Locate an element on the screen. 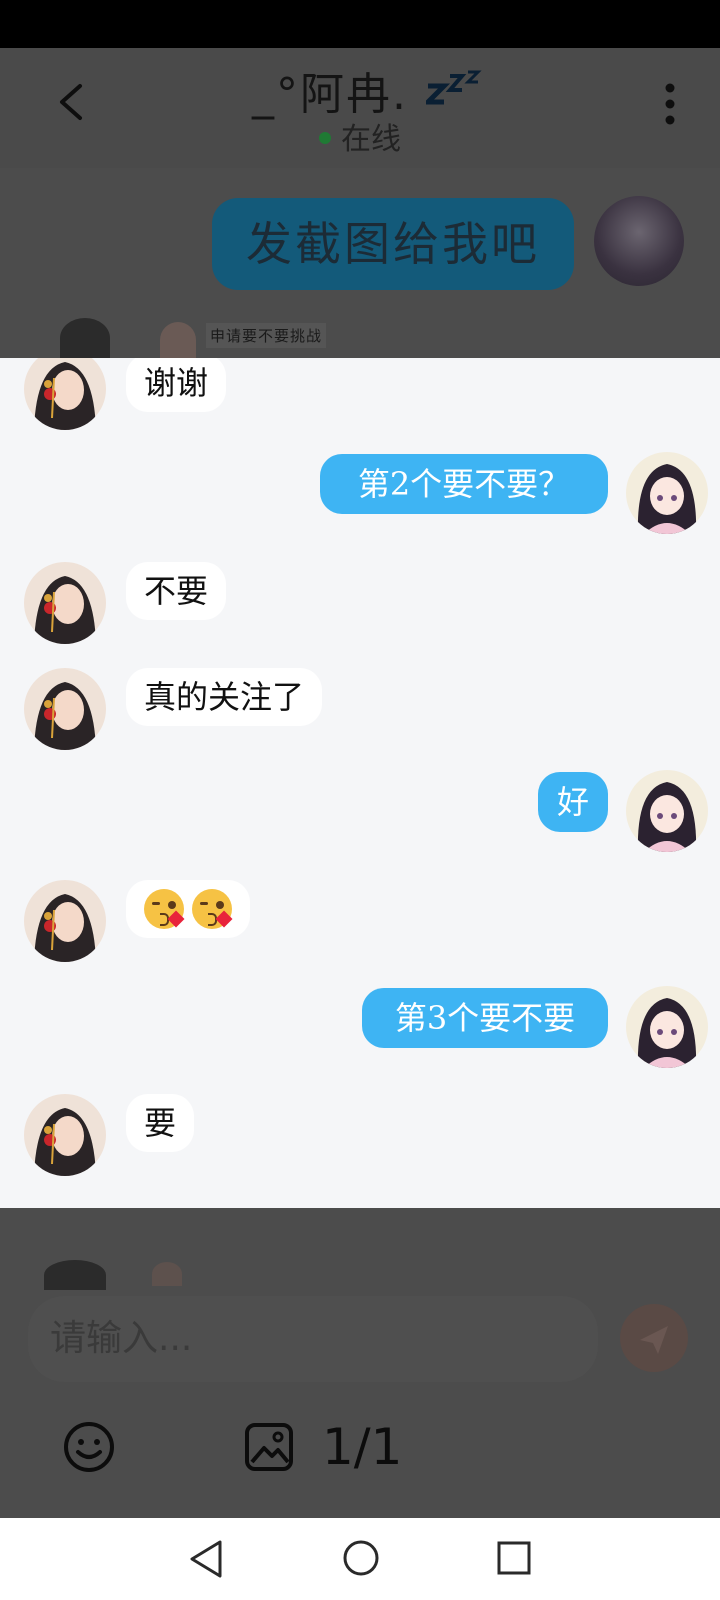  message-row: 不要 is located at coordinates (360, 607).